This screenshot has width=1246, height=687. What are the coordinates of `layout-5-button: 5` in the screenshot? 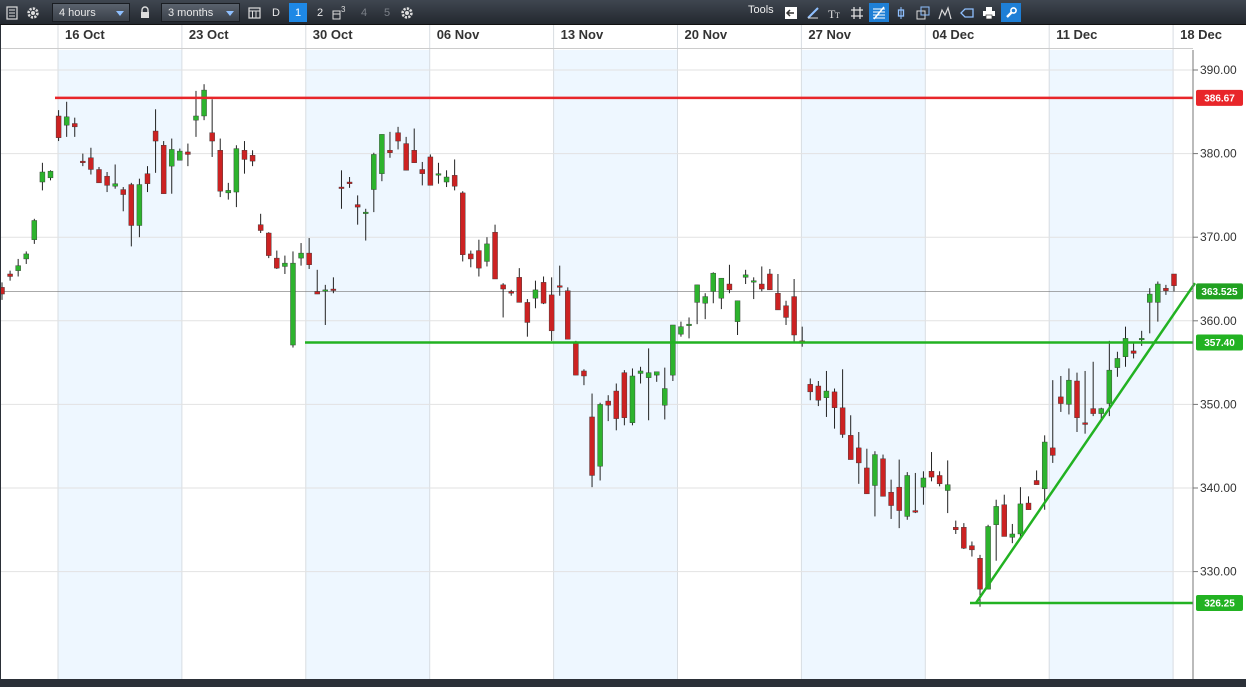 It's located at (387, 12).